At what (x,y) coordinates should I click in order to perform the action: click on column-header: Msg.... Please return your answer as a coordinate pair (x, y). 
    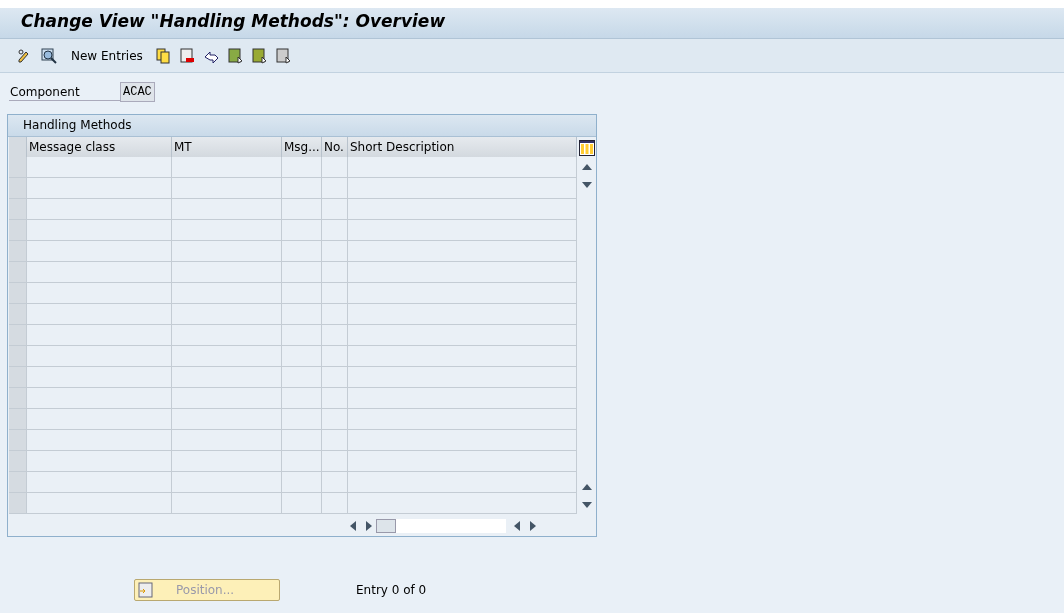
    Looking at the image, I should click on (302, 147).